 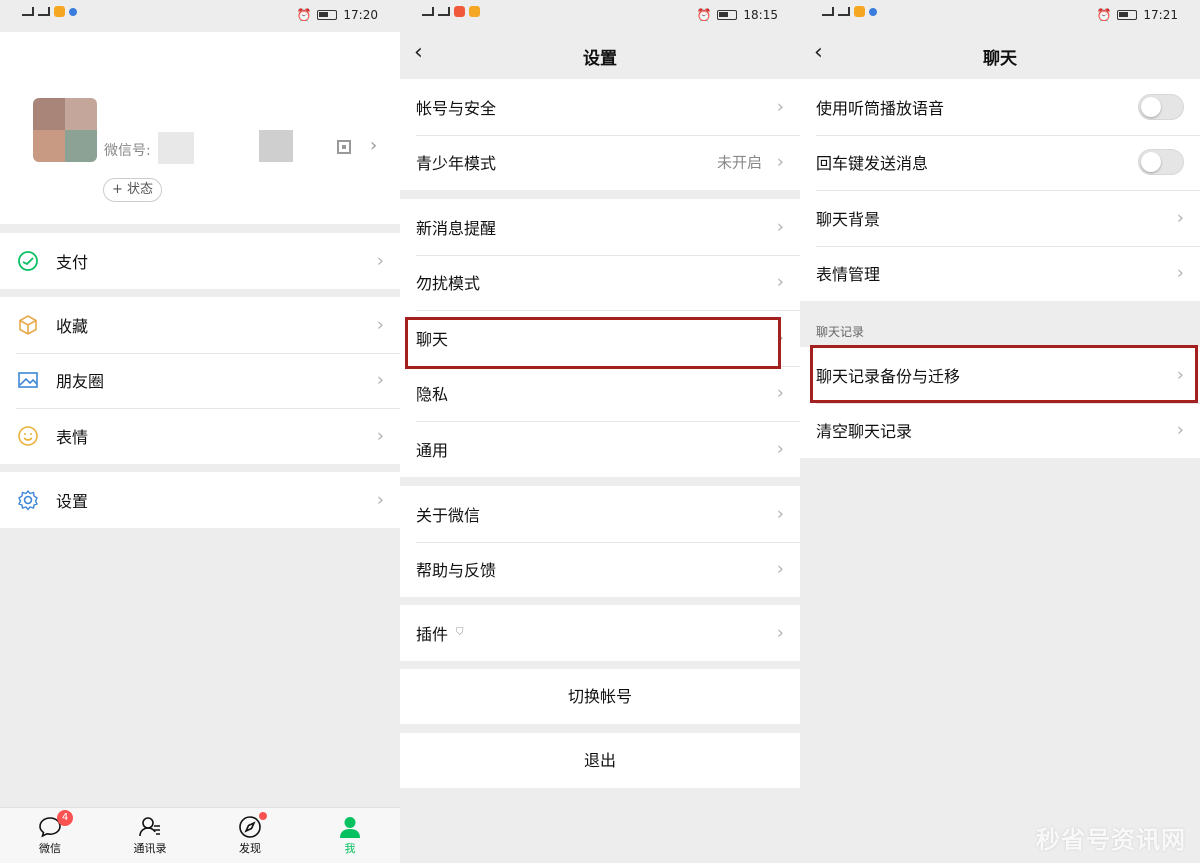 What do you see at coordinates (448, 515) in the screenshot?
I see `setting-about-label: 关于微信` at bounding box center [448, 515].